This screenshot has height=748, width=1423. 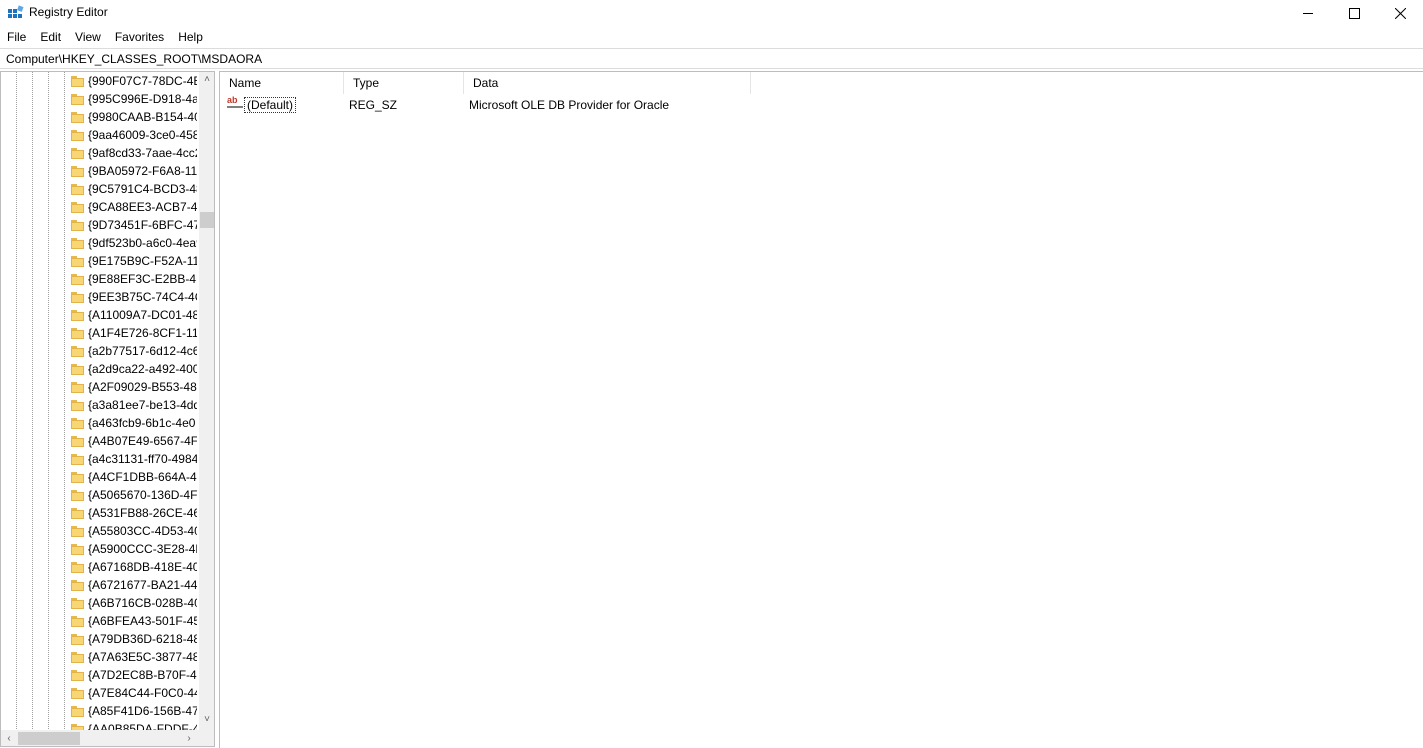 I want to click on tree-item: {A7A63E5C-3877-484, so click(x=134, y=657).